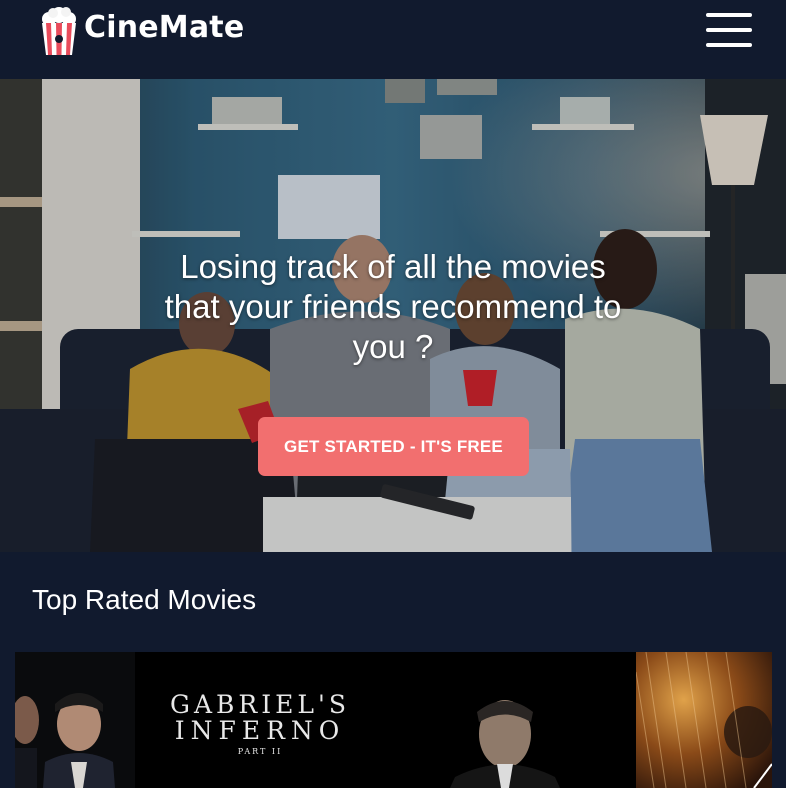 The width and height of the screenshot is (786, 788). Describe the element at coordinates (164, 27) in the screenshot. I see `brand-name: CineMate` at that location.